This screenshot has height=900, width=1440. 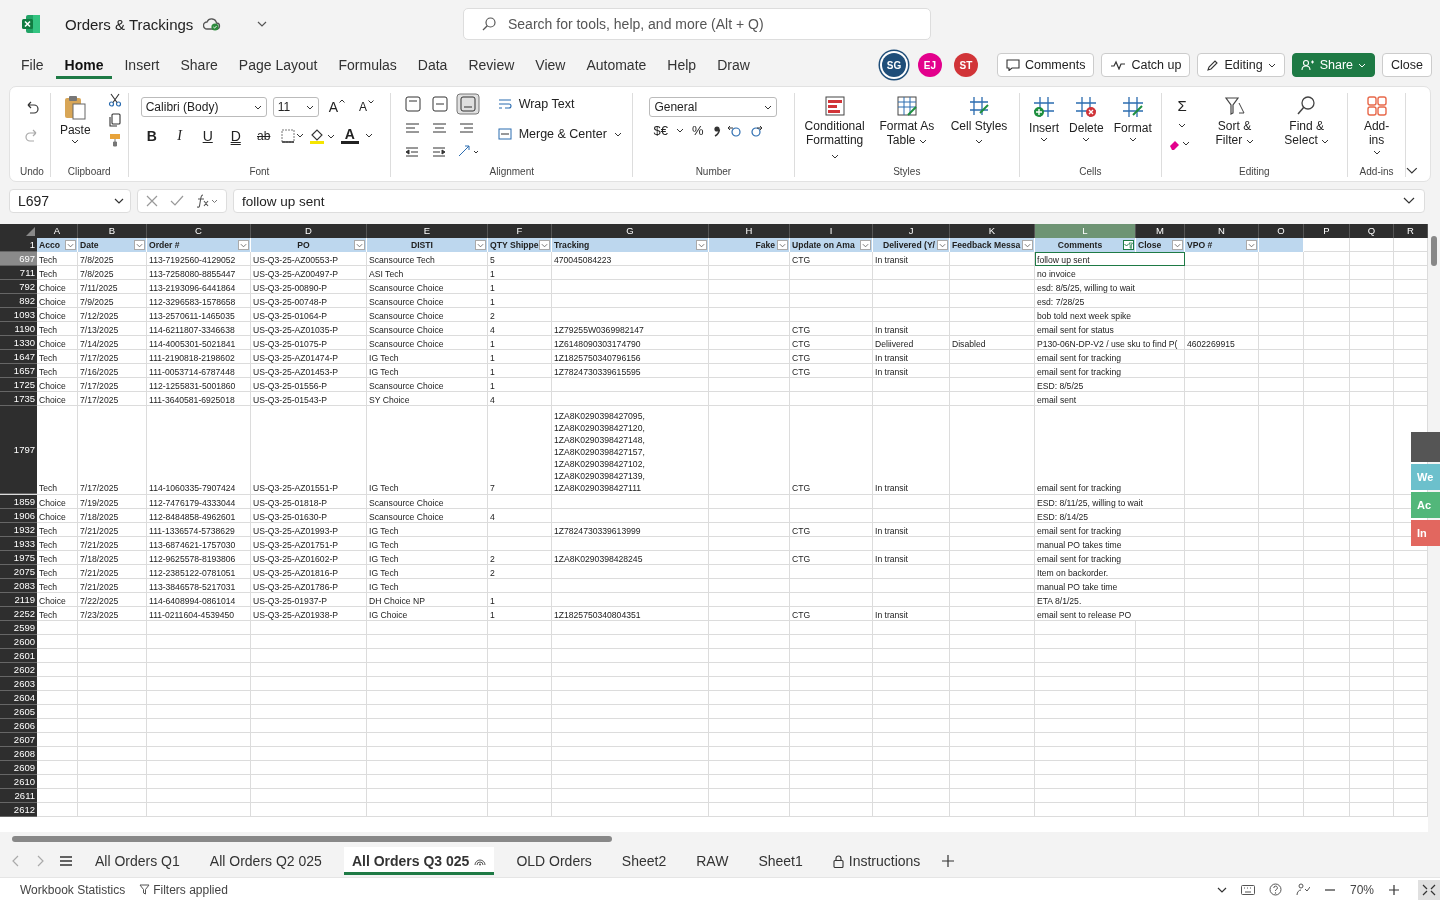 What do you see at coordinates (18, 385) in the screenshot?
I see `row-number: 1725` at bounding box center [18, 385].